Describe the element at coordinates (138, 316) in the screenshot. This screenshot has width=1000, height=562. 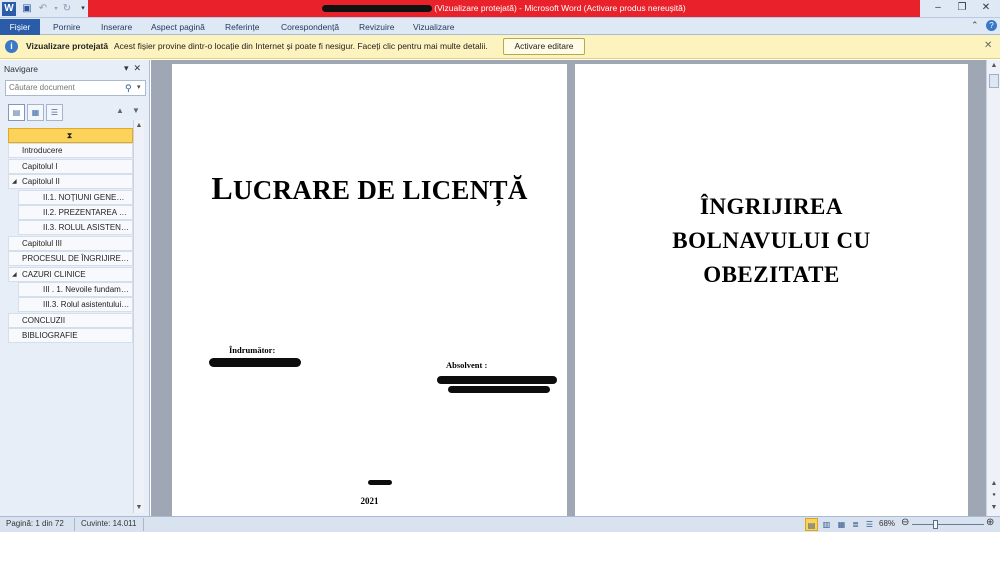
I see `navigation-scrollbar: ▲ ▼` at that location.